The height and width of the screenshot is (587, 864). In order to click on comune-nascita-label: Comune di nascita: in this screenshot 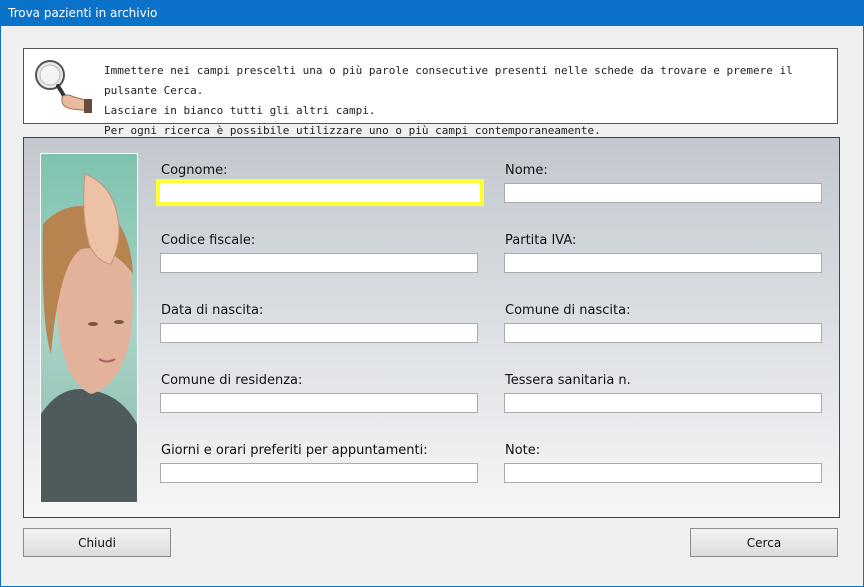, I will do `click(568, 310)`.